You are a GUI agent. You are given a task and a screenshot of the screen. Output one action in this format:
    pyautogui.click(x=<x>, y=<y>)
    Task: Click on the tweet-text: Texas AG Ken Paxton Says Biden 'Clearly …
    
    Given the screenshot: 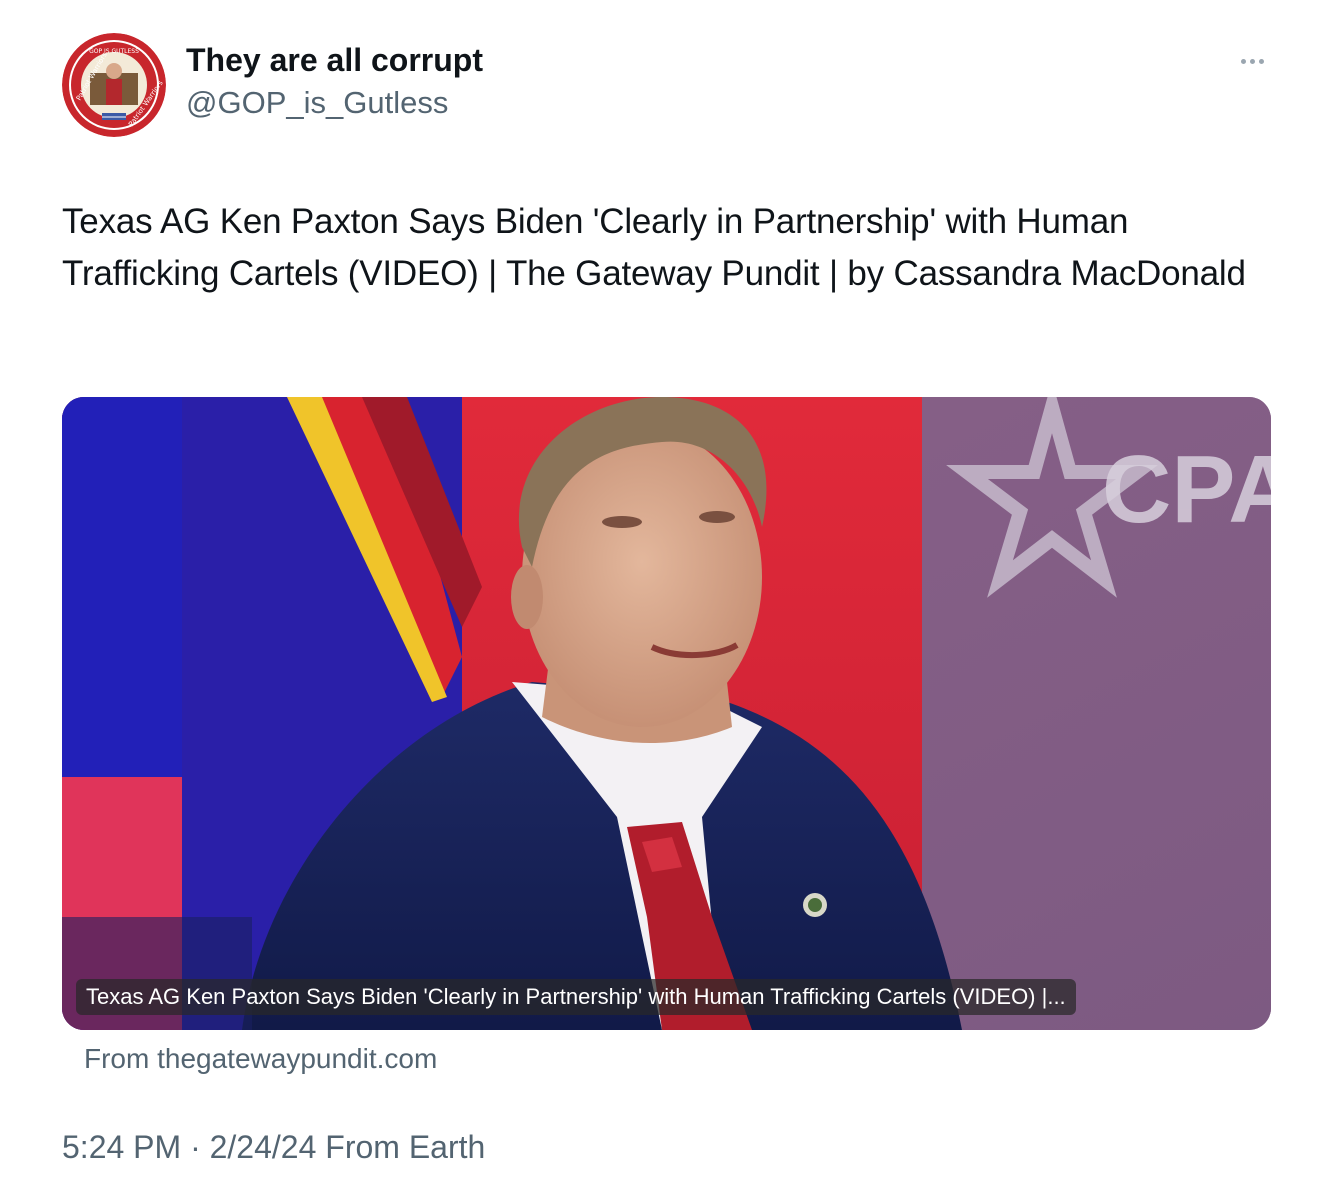 What is the action you would take?
    pyautogui.click(x=654, y=247)
    